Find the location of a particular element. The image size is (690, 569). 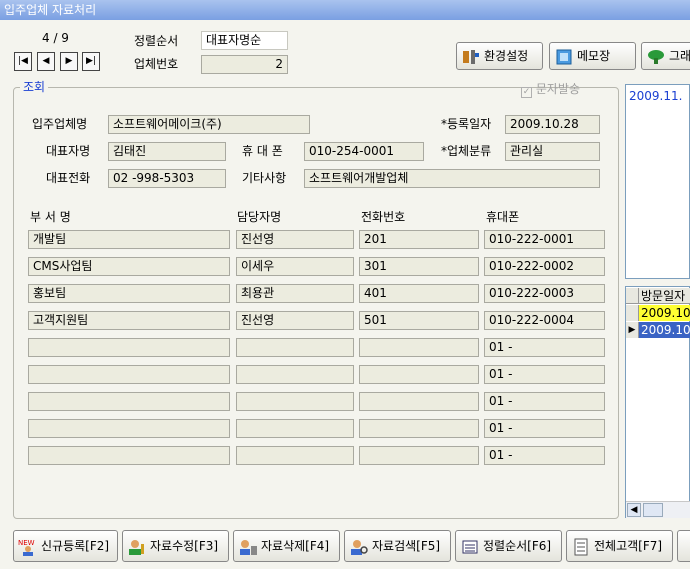

mobile-field: 010-254-0001 is located at coordinates (364, 151).